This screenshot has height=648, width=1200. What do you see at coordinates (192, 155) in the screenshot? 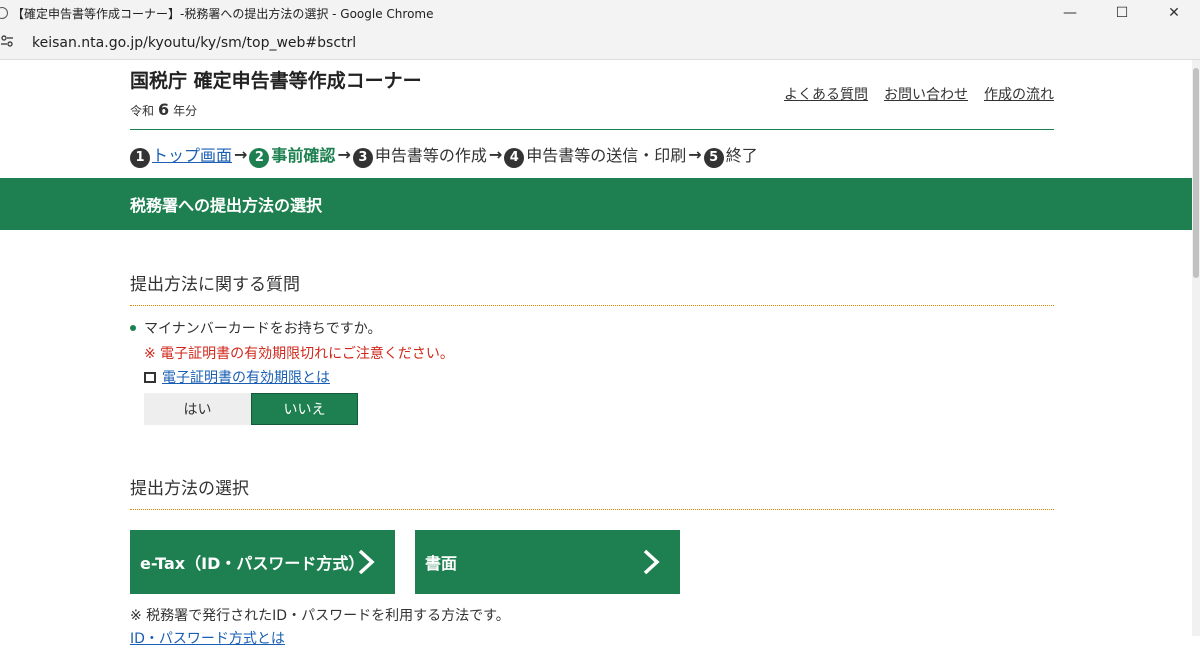
I see `step-top-link: トップ画面` at bounding box center [192, 155].